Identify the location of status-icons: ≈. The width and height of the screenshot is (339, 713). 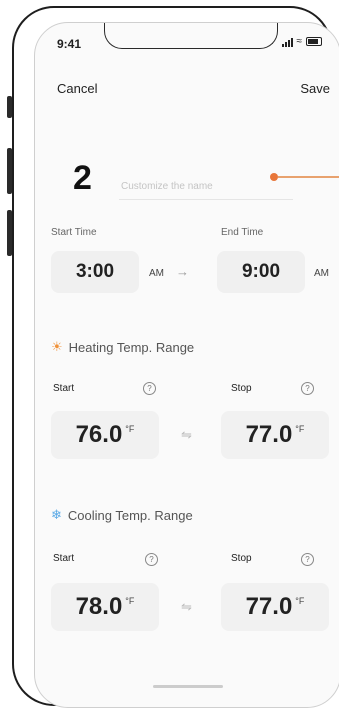
(301, 41).